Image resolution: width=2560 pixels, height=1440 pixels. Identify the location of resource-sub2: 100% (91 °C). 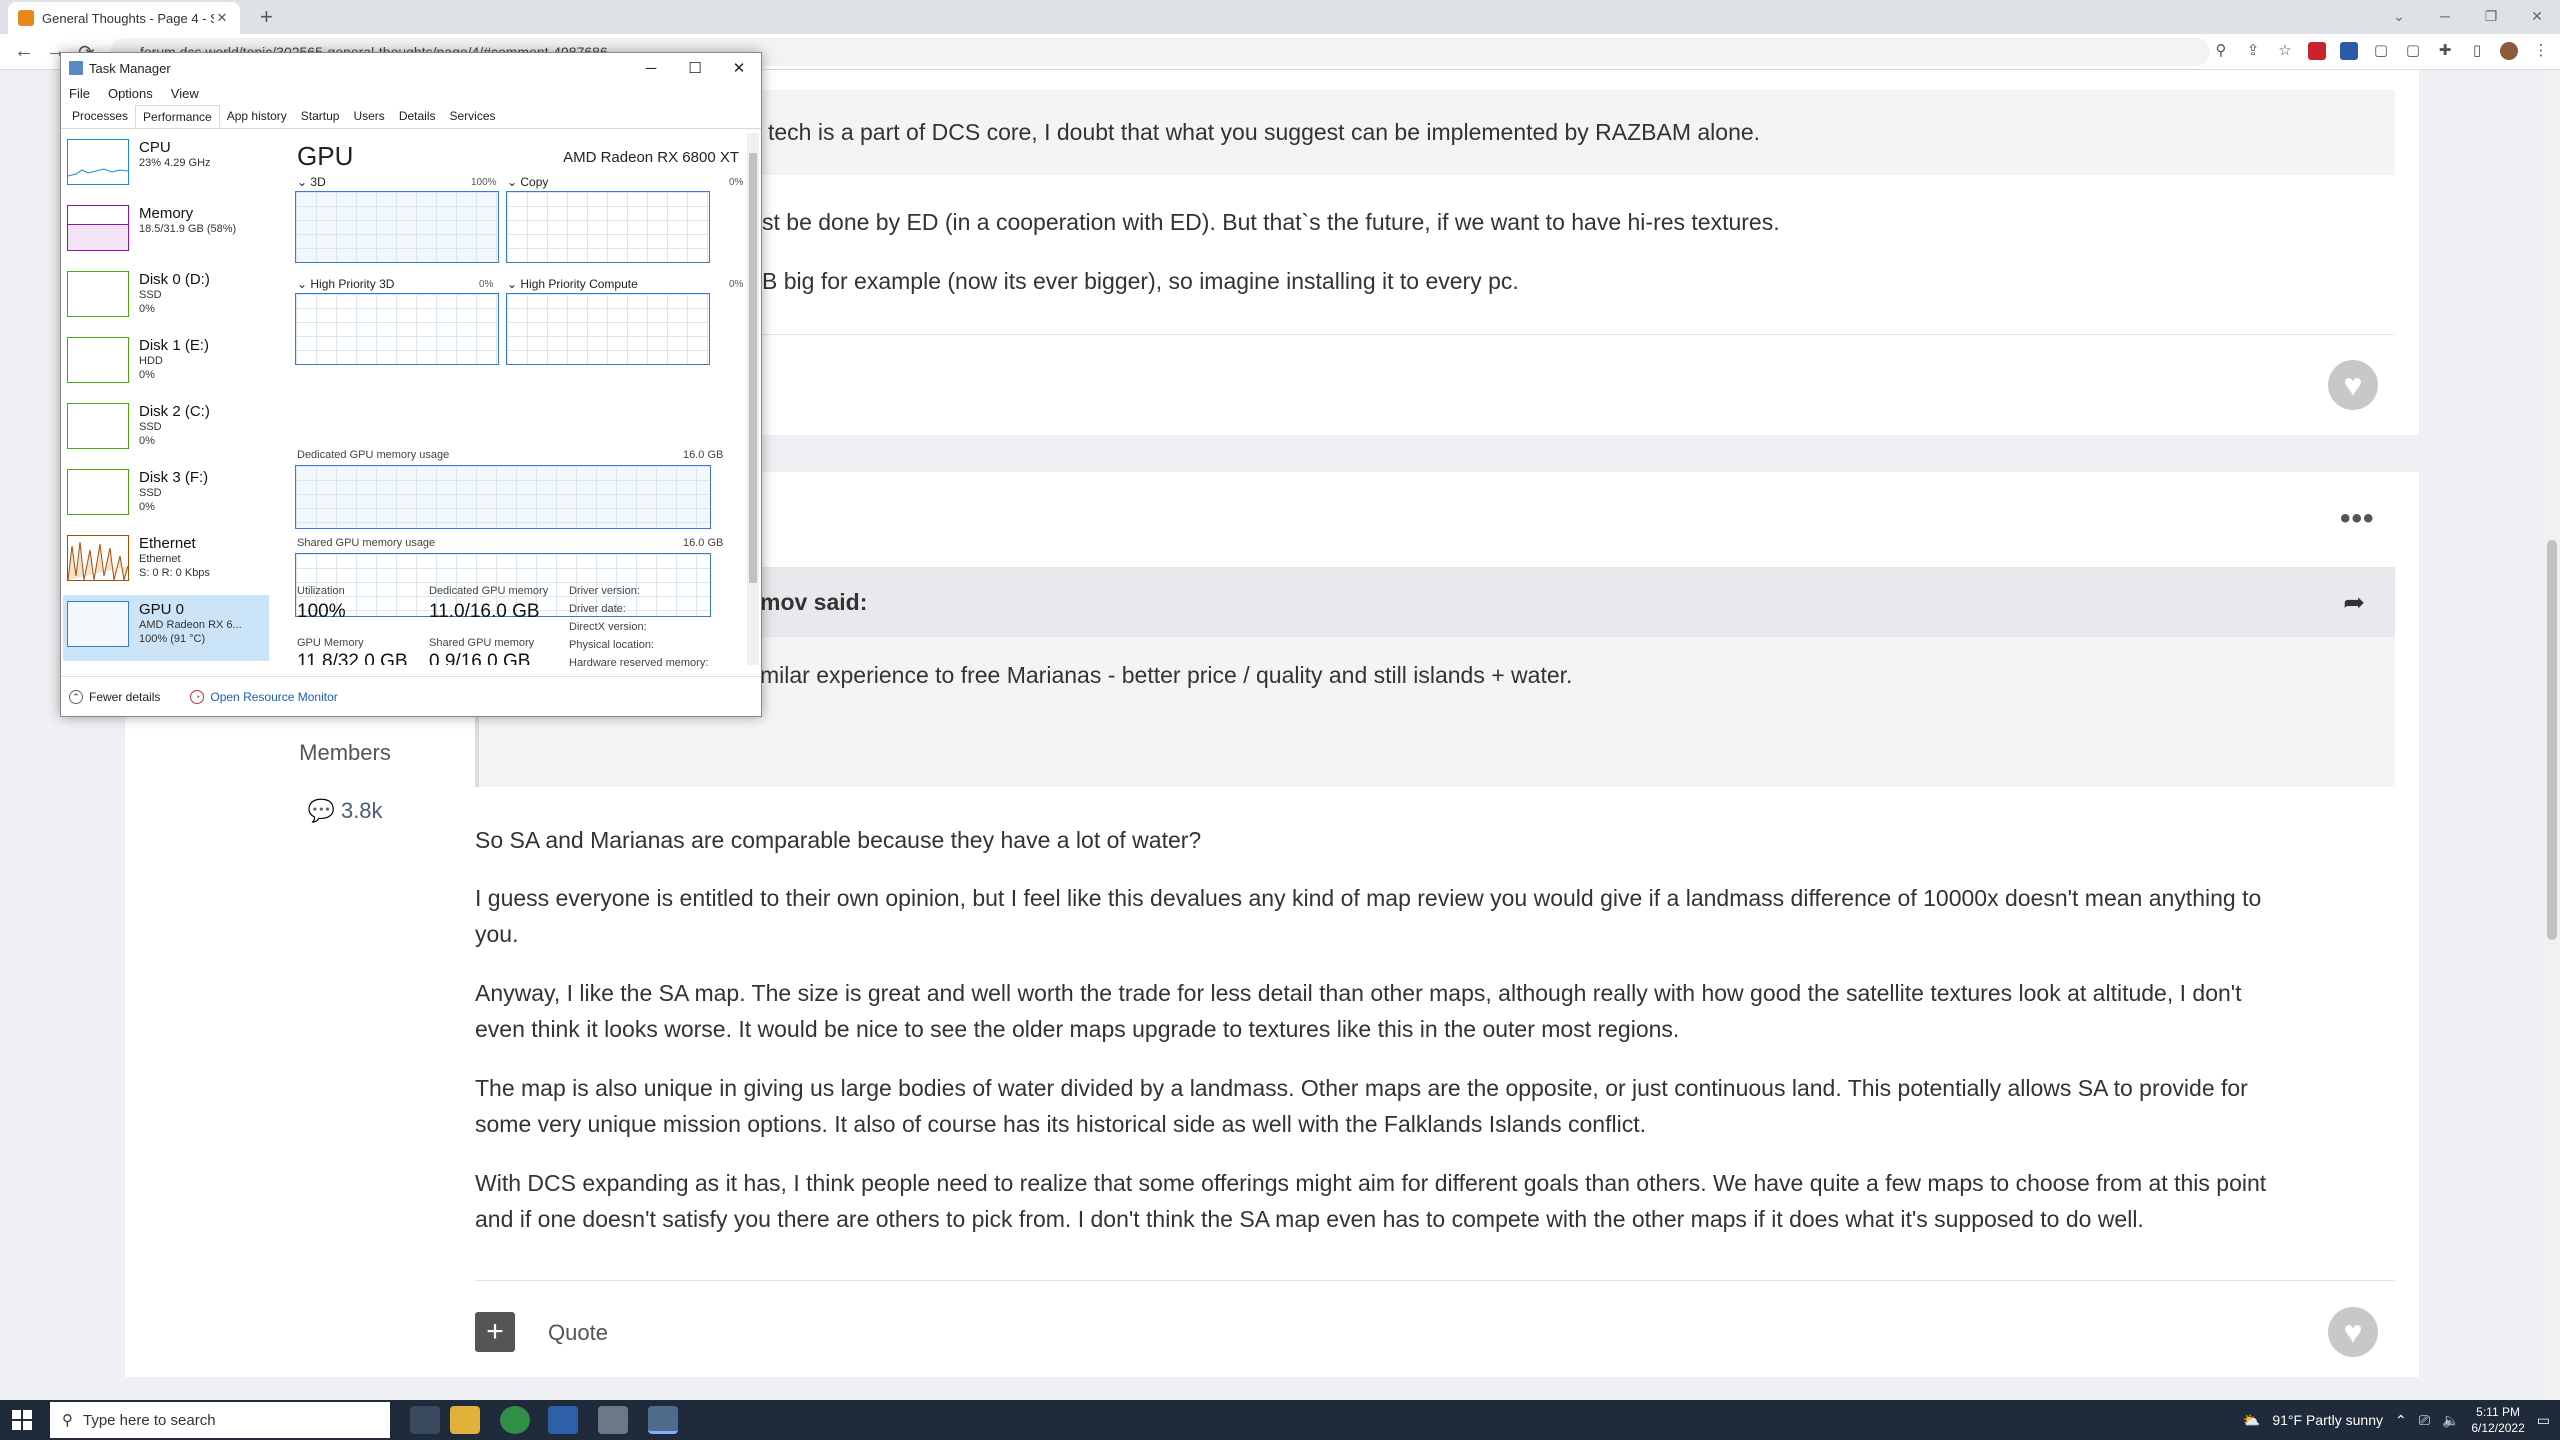
(172, 639).